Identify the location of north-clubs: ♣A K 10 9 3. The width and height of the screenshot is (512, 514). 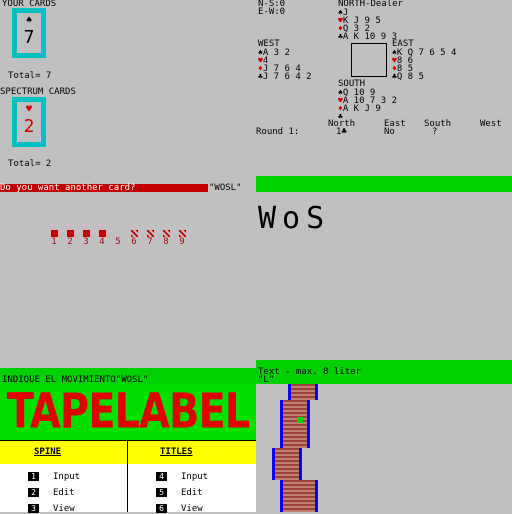
(368, 37).